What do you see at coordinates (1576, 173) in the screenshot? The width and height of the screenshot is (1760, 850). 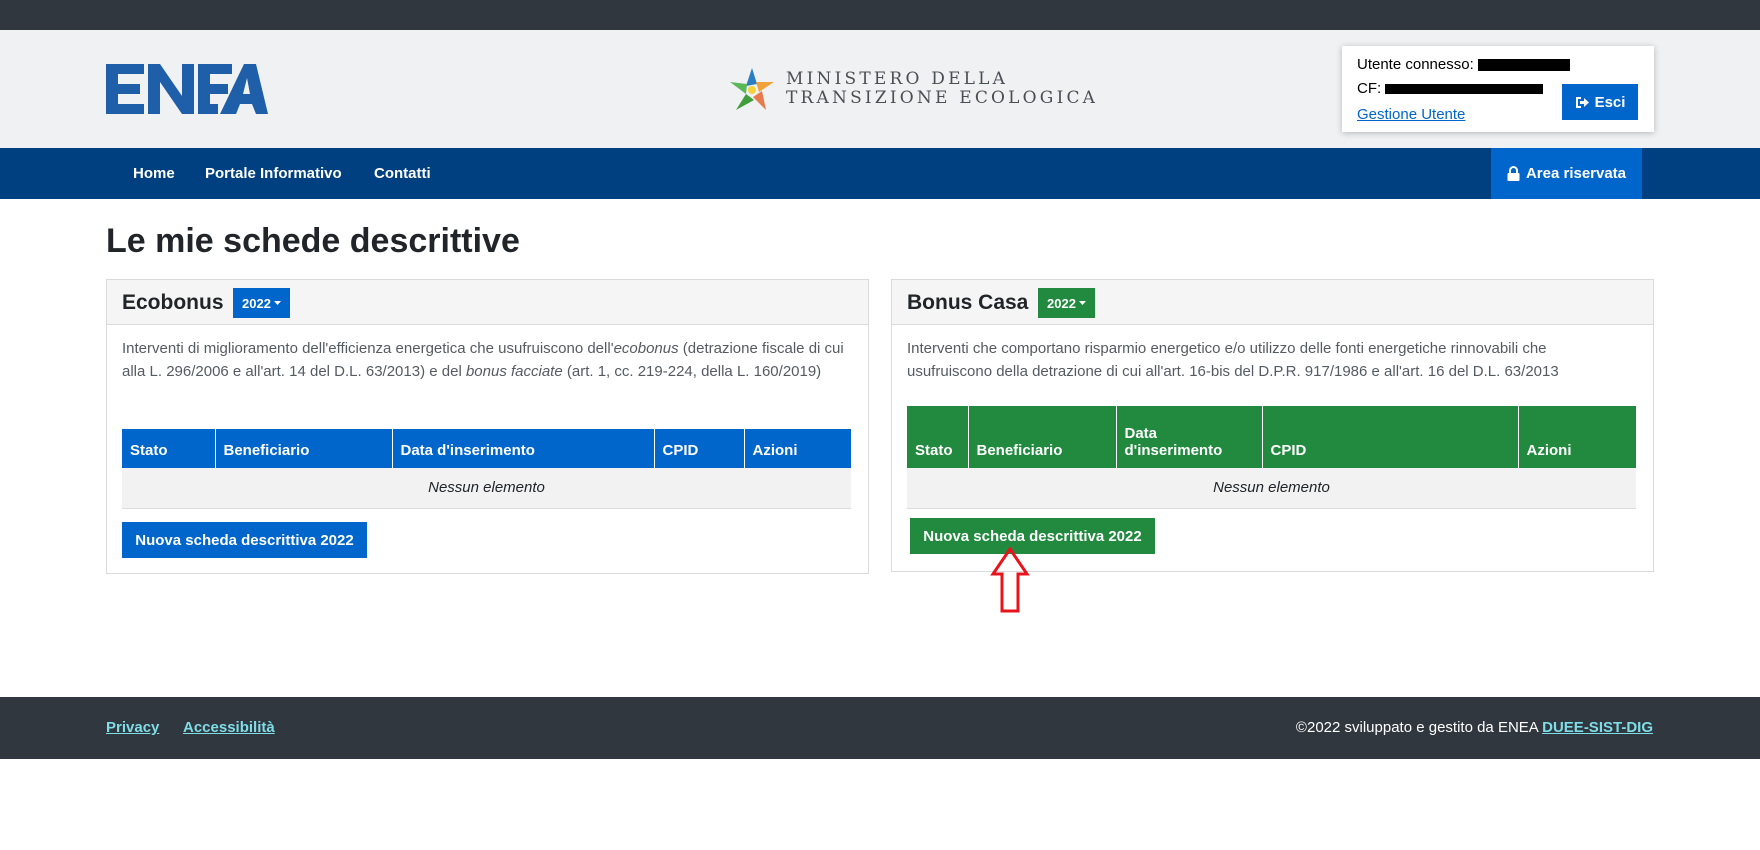 I see `reserved-area-label: Area riservata` at bounding box center [1576, 173].